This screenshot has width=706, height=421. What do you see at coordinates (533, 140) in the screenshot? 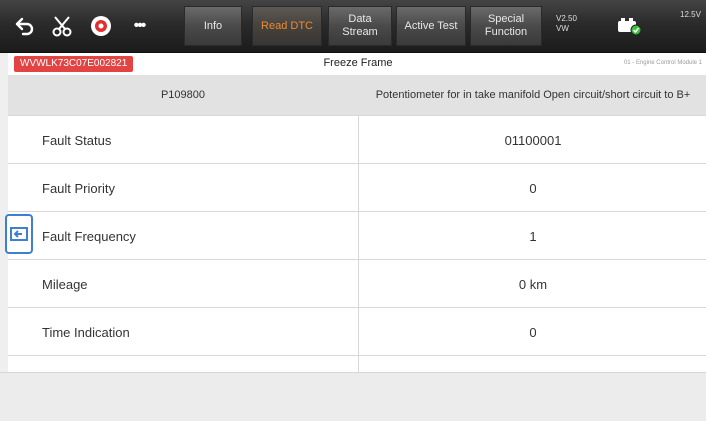
I see `row-value: 01100001` at bounding box center [533, 140].